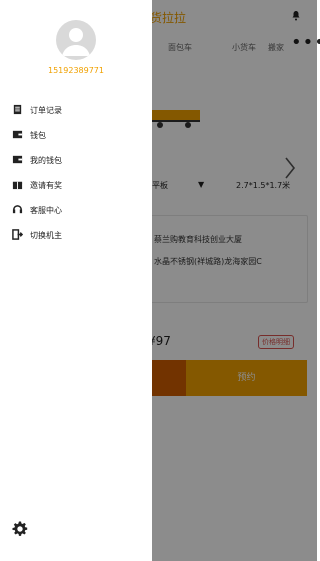 The height and width of the screenshot is (561, 320). What do you see at coordinates (72, 161) in the screenshot?
I see `menu-item-wallet: 我的钱包` at bounding box center [72, 161].